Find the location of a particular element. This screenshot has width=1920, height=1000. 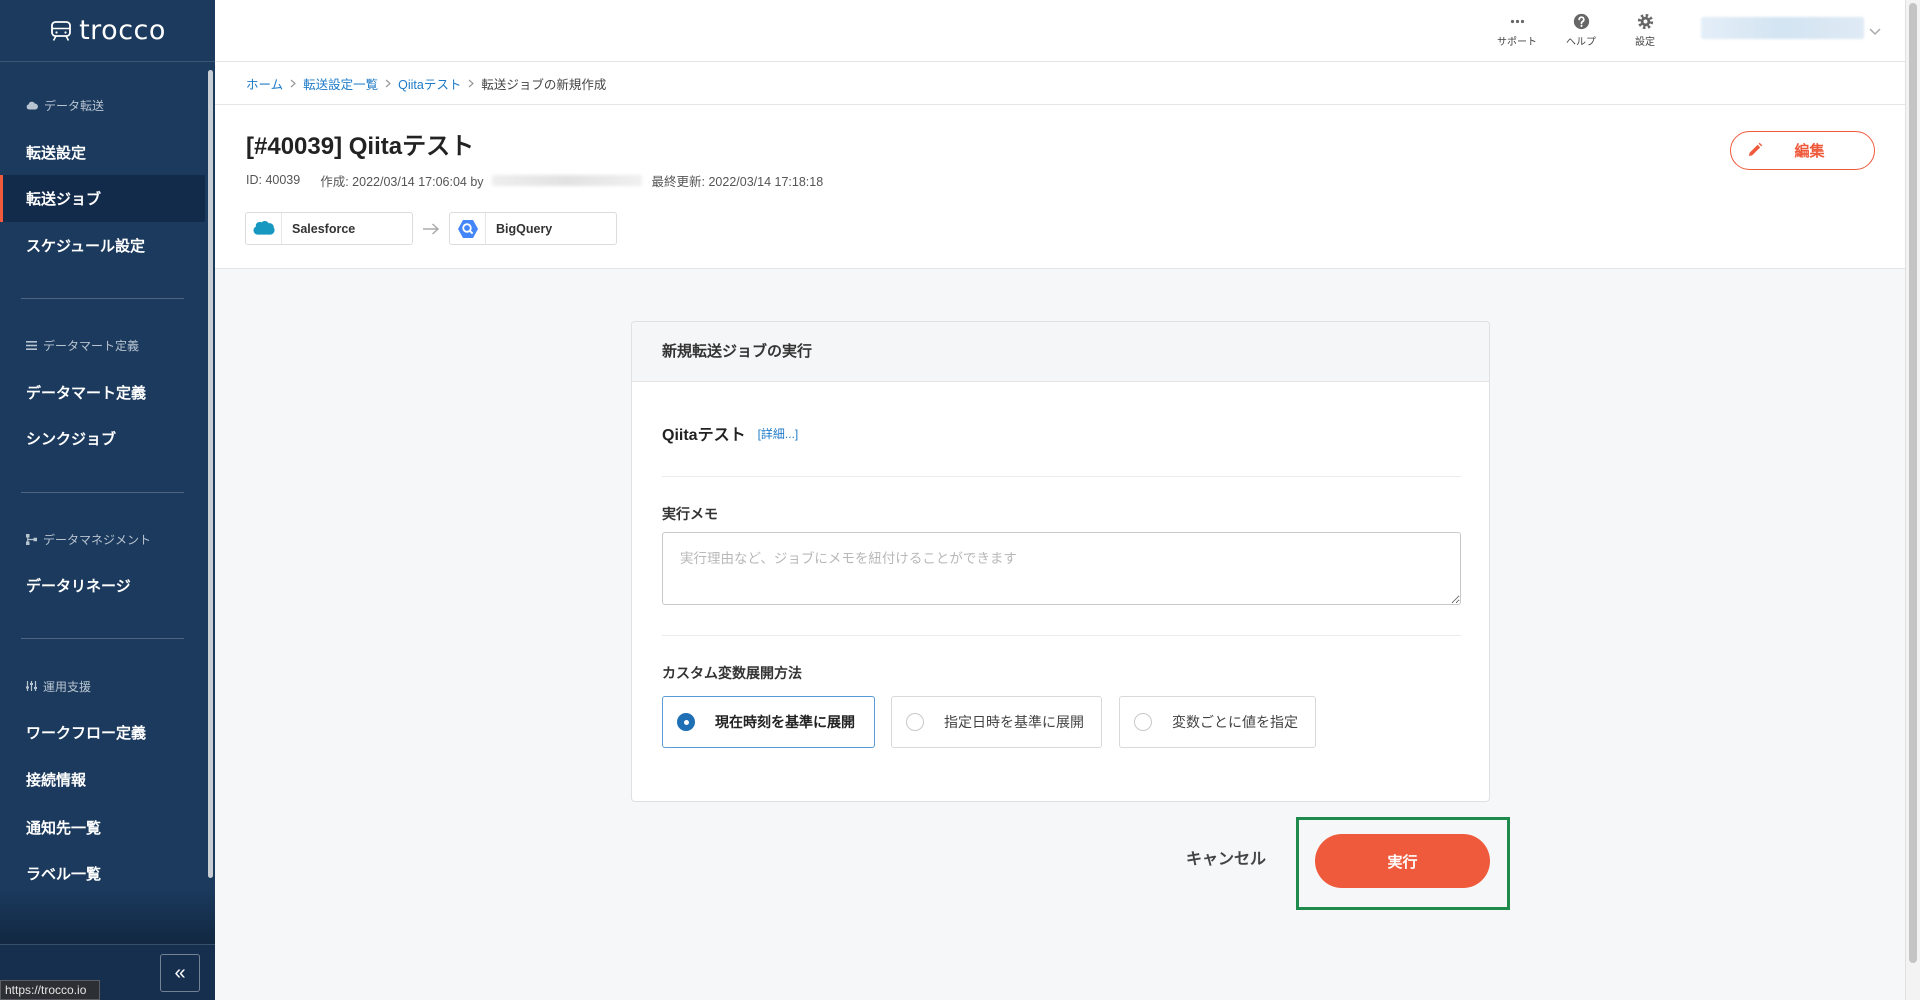

lineage-icon is located at coordinates (31, 539).